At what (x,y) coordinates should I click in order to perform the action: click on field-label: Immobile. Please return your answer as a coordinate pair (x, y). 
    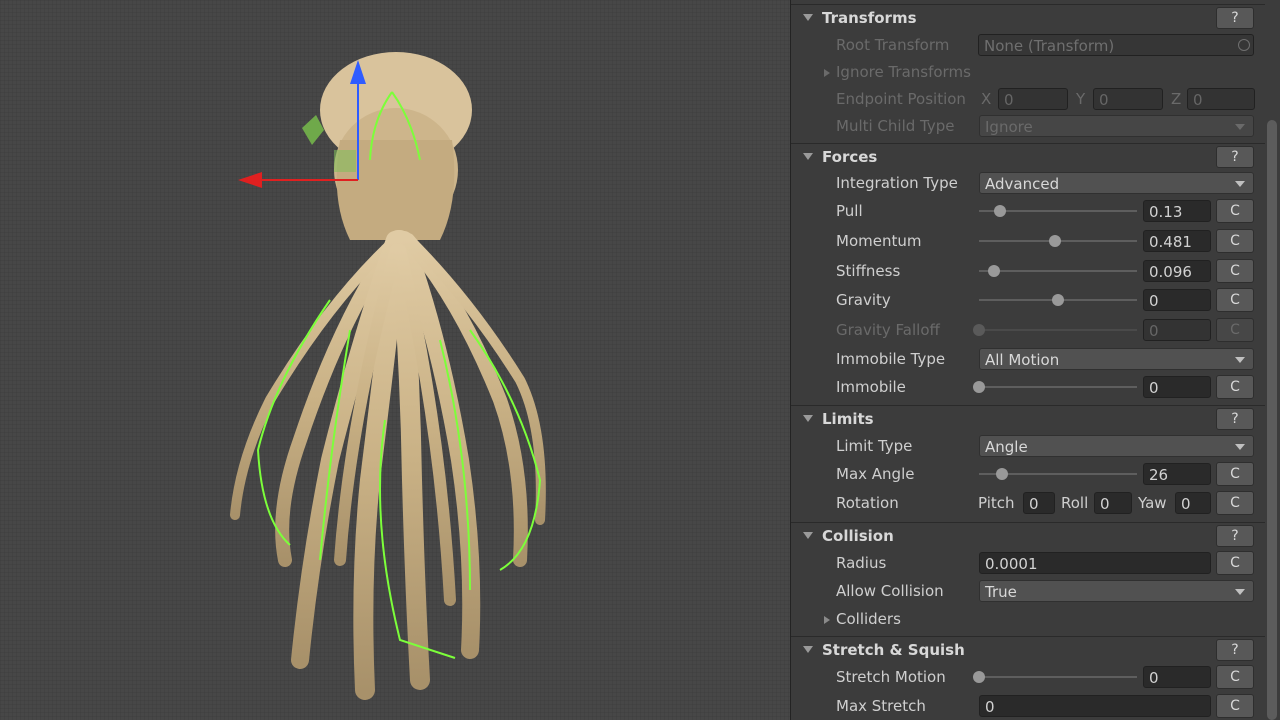
    Looking at the image, I should click on (871, 387).